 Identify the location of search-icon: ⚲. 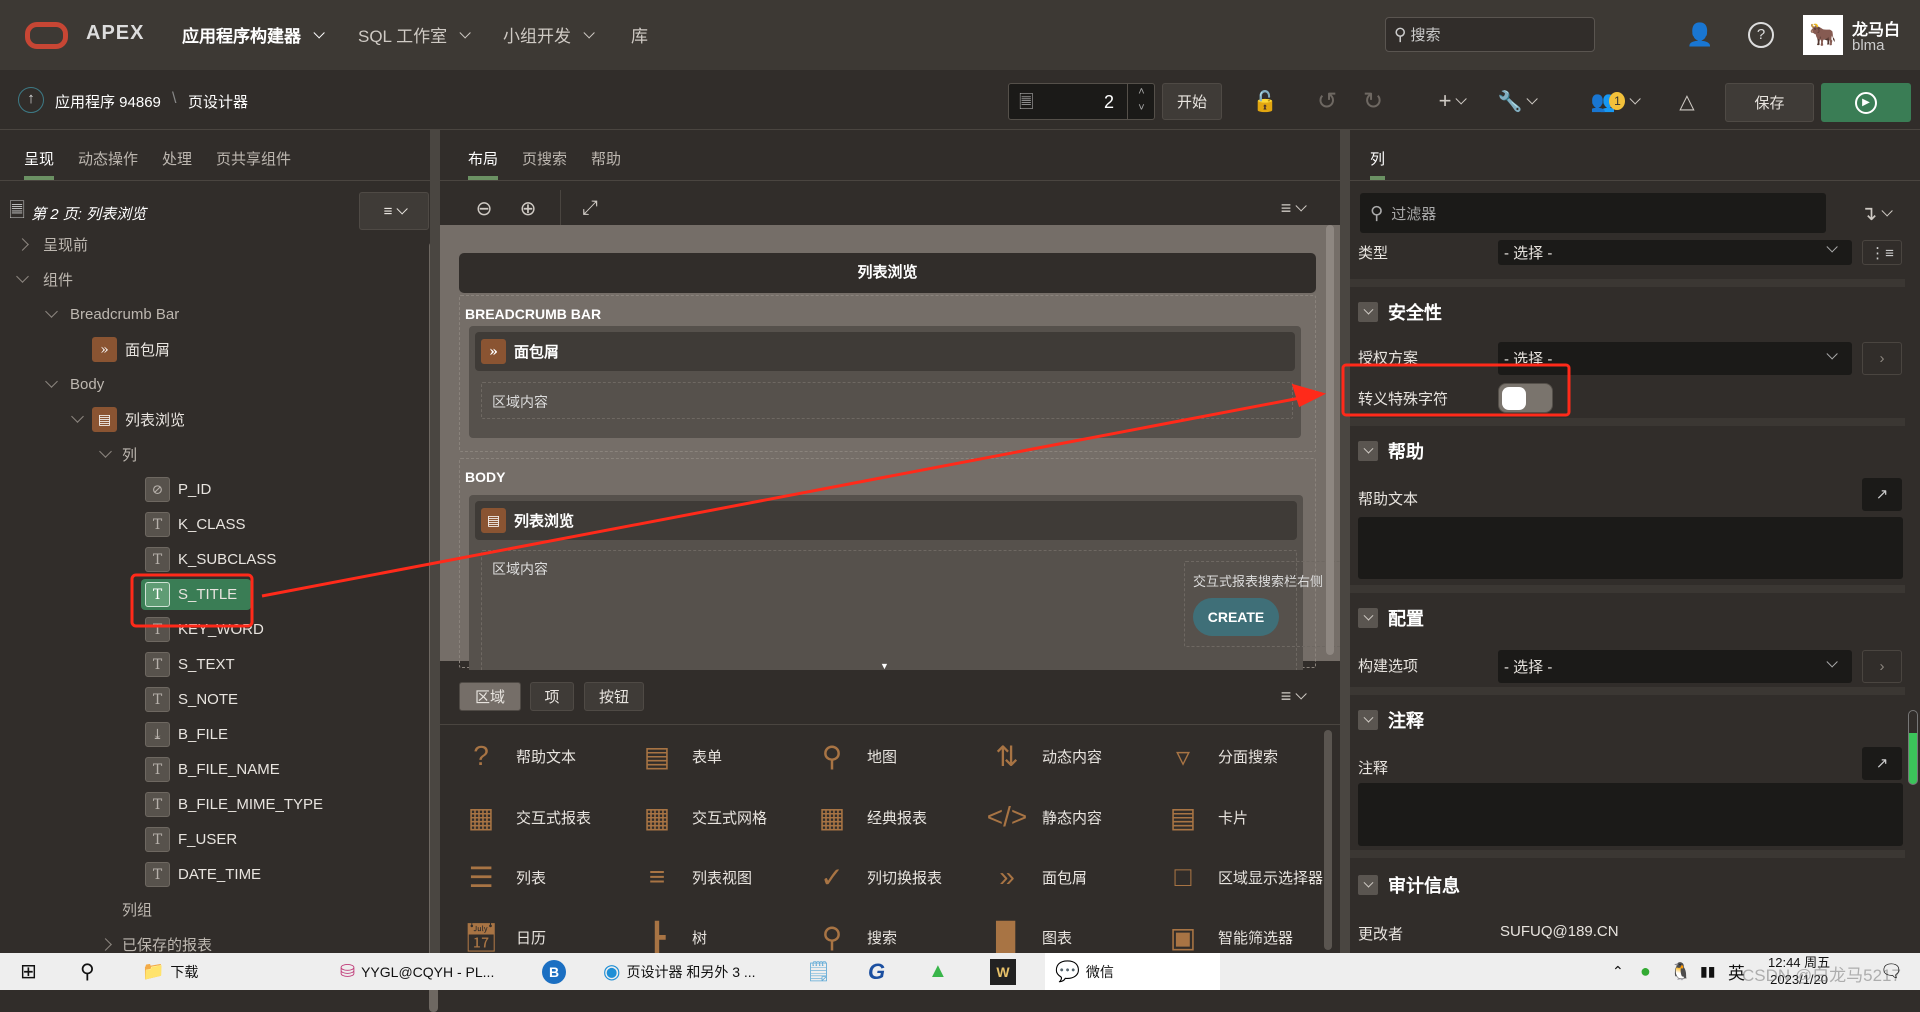
(87, 971).